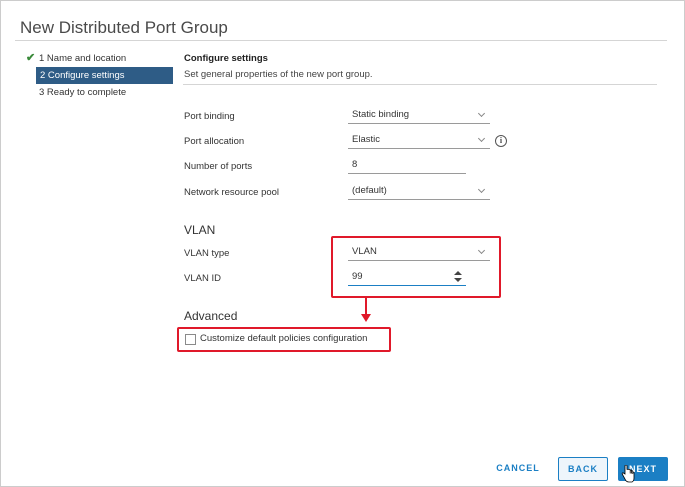  Describe the element at coordinates (83, 58) in the screenshot. I see `step-label: 1 Name and location` at that location.